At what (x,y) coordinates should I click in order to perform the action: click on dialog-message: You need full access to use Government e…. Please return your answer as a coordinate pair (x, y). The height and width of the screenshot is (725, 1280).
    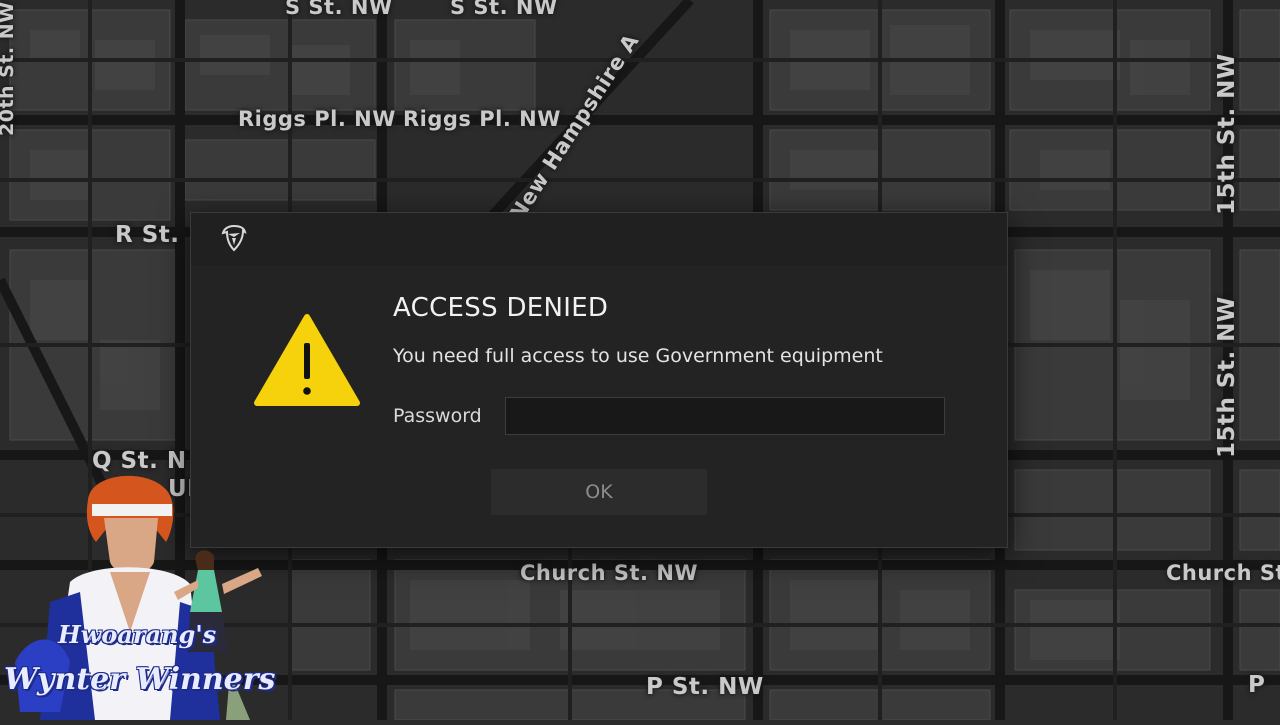
    Looking at the image, I should click on (638, 356).